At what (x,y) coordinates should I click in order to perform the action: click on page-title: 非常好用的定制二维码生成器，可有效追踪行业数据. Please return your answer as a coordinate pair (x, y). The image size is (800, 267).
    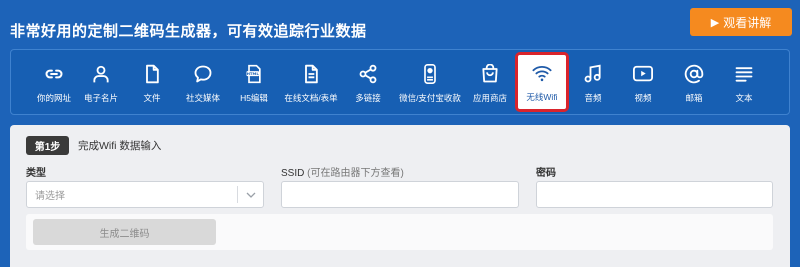
    Looking at the image, I should click on (188, 31).